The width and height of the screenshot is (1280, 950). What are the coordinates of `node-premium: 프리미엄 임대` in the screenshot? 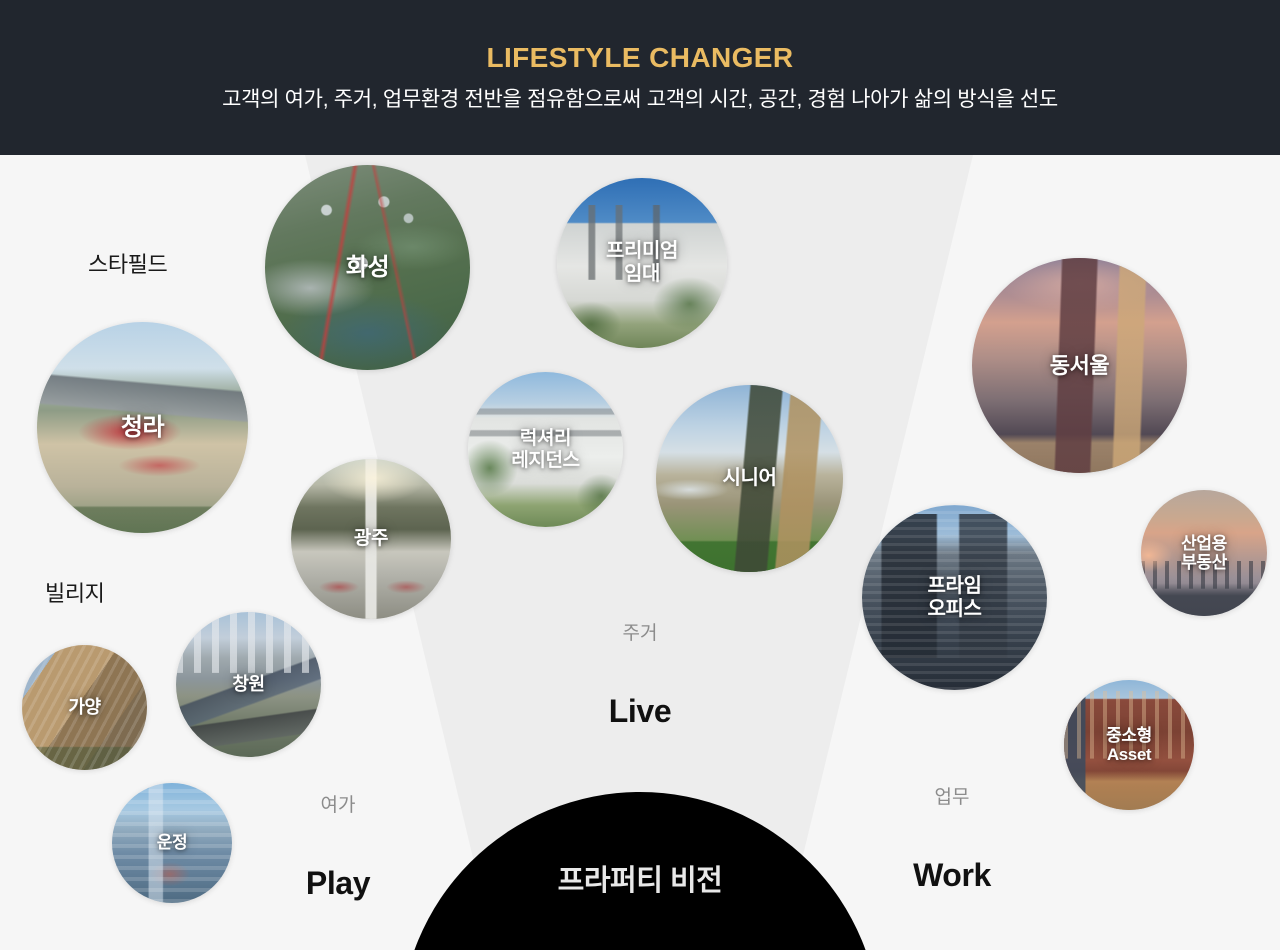 It's located at (642, 263).